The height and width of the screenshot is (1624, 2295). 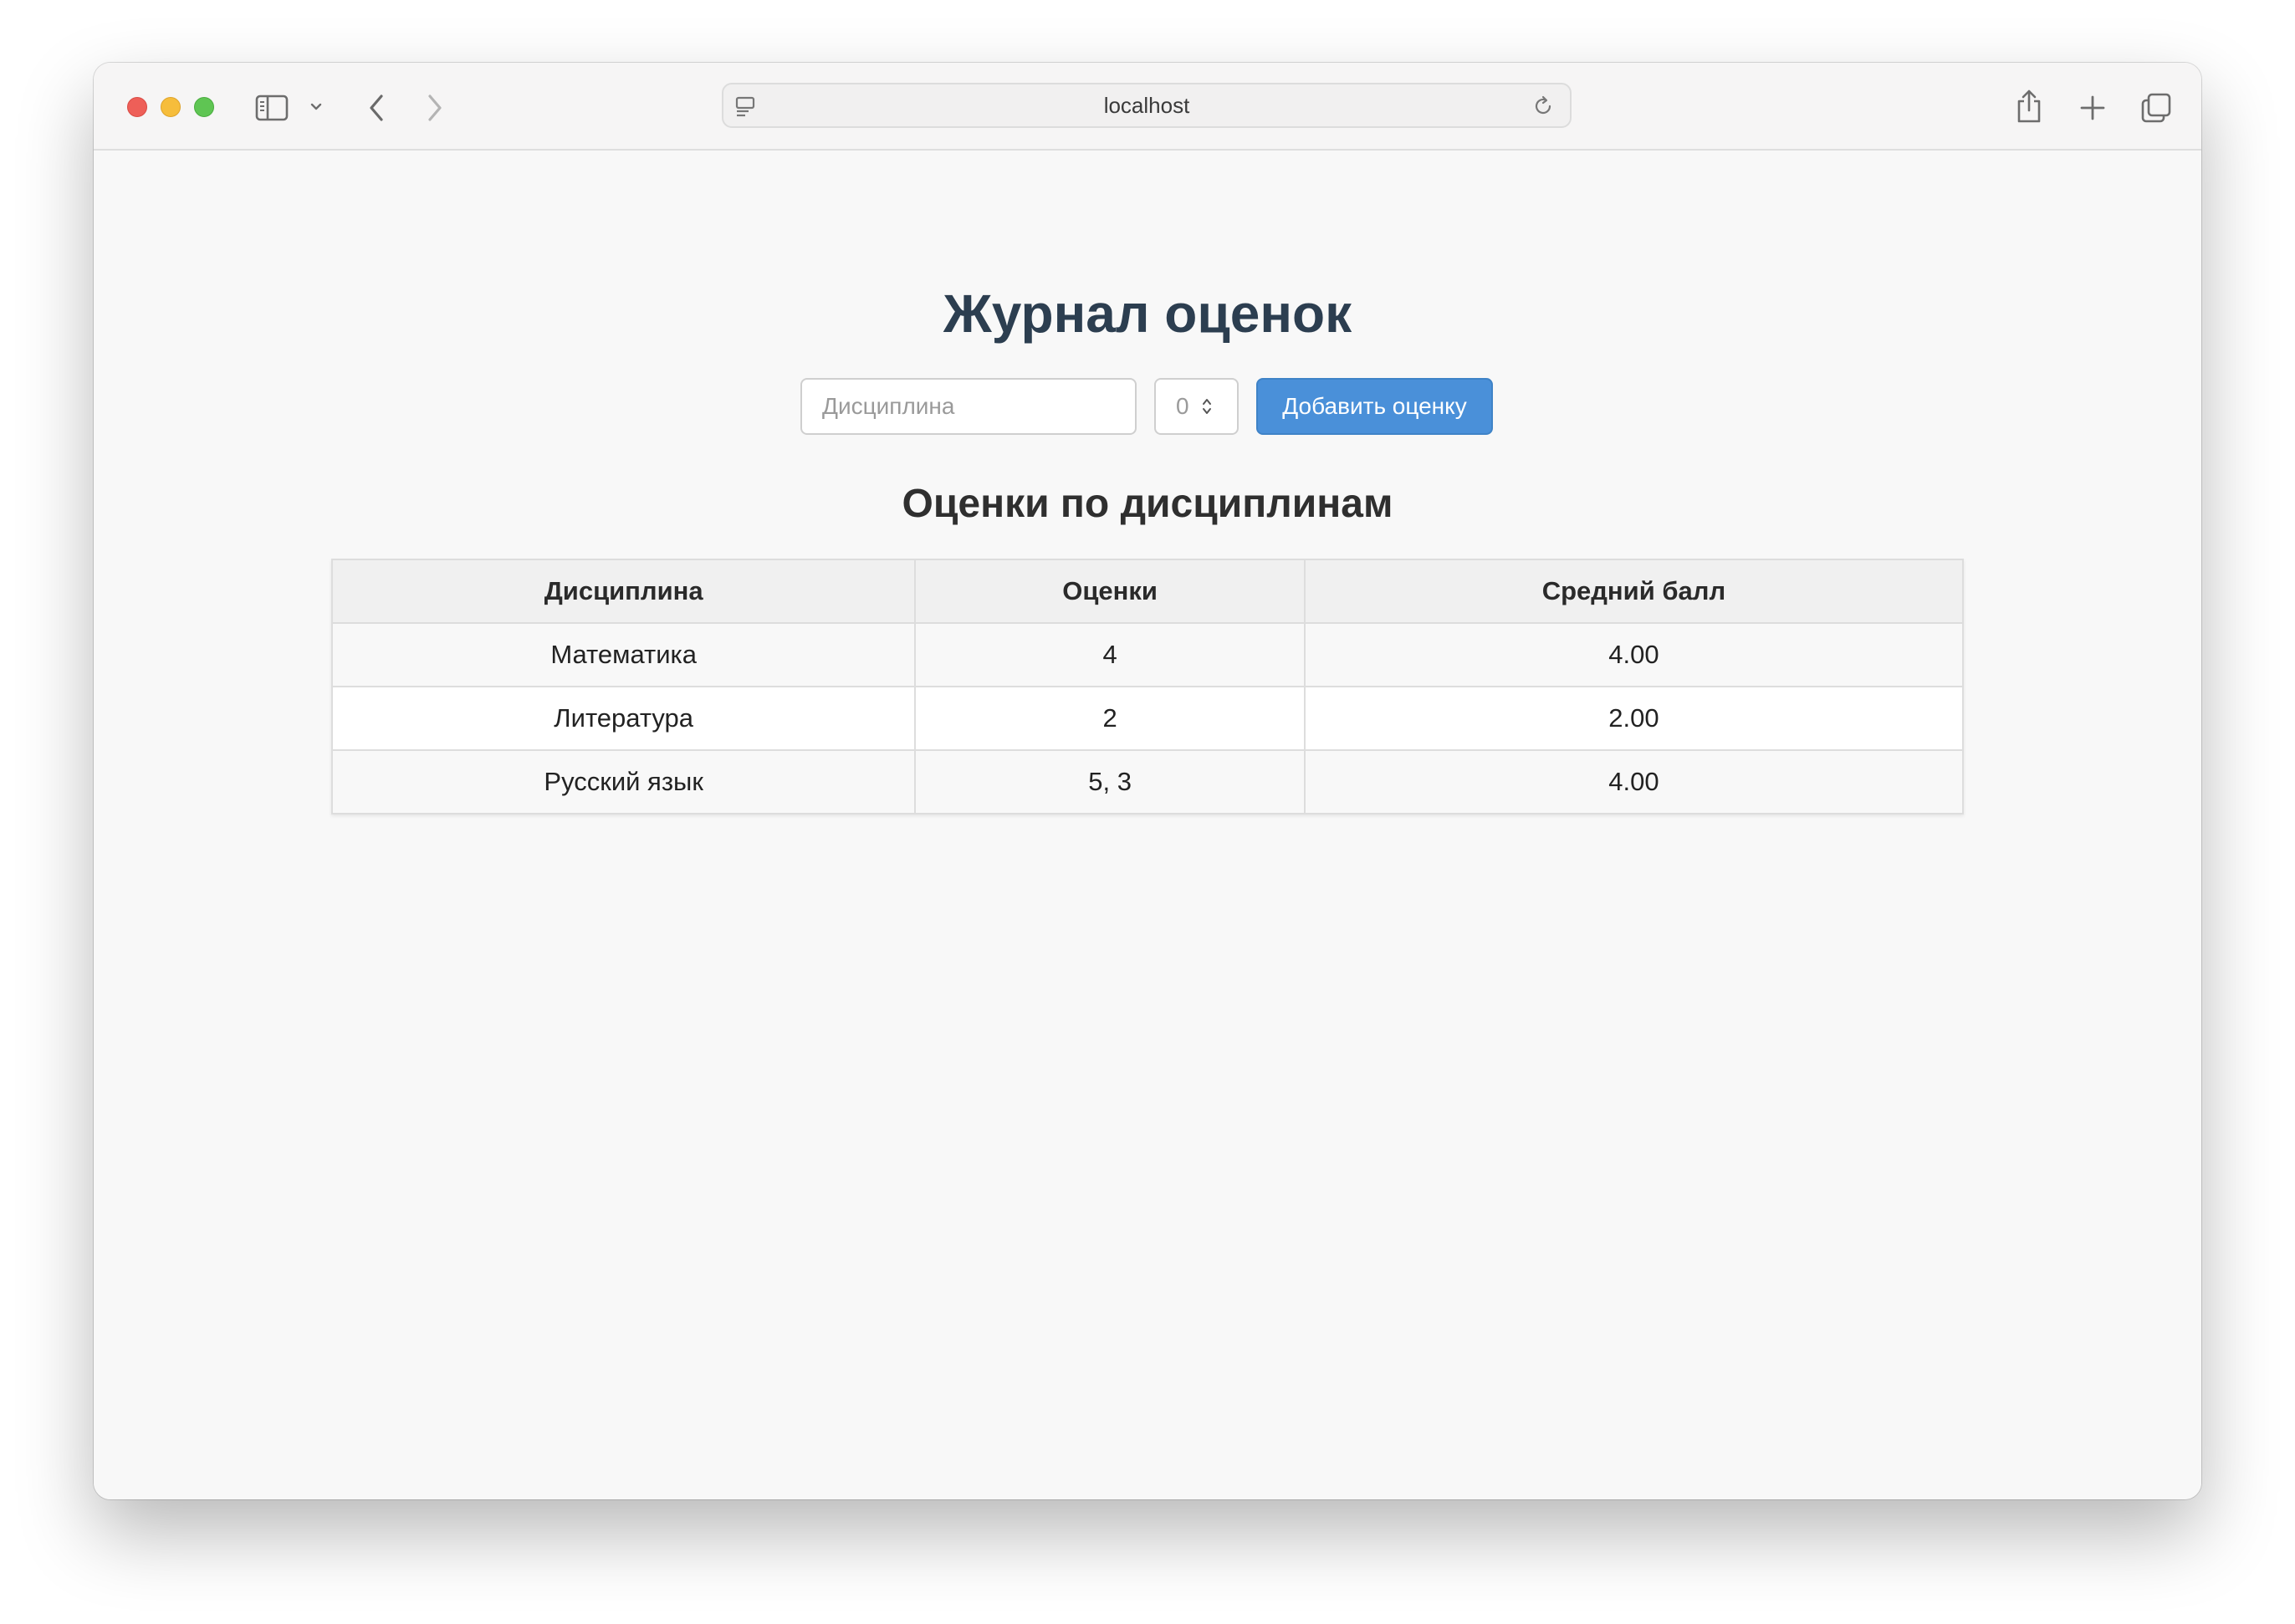 What do you see at coordinates (1374, 406) in the screenshot?
I see `add-grade-button: Добавить оценку` at bounding box center [1374, 406].